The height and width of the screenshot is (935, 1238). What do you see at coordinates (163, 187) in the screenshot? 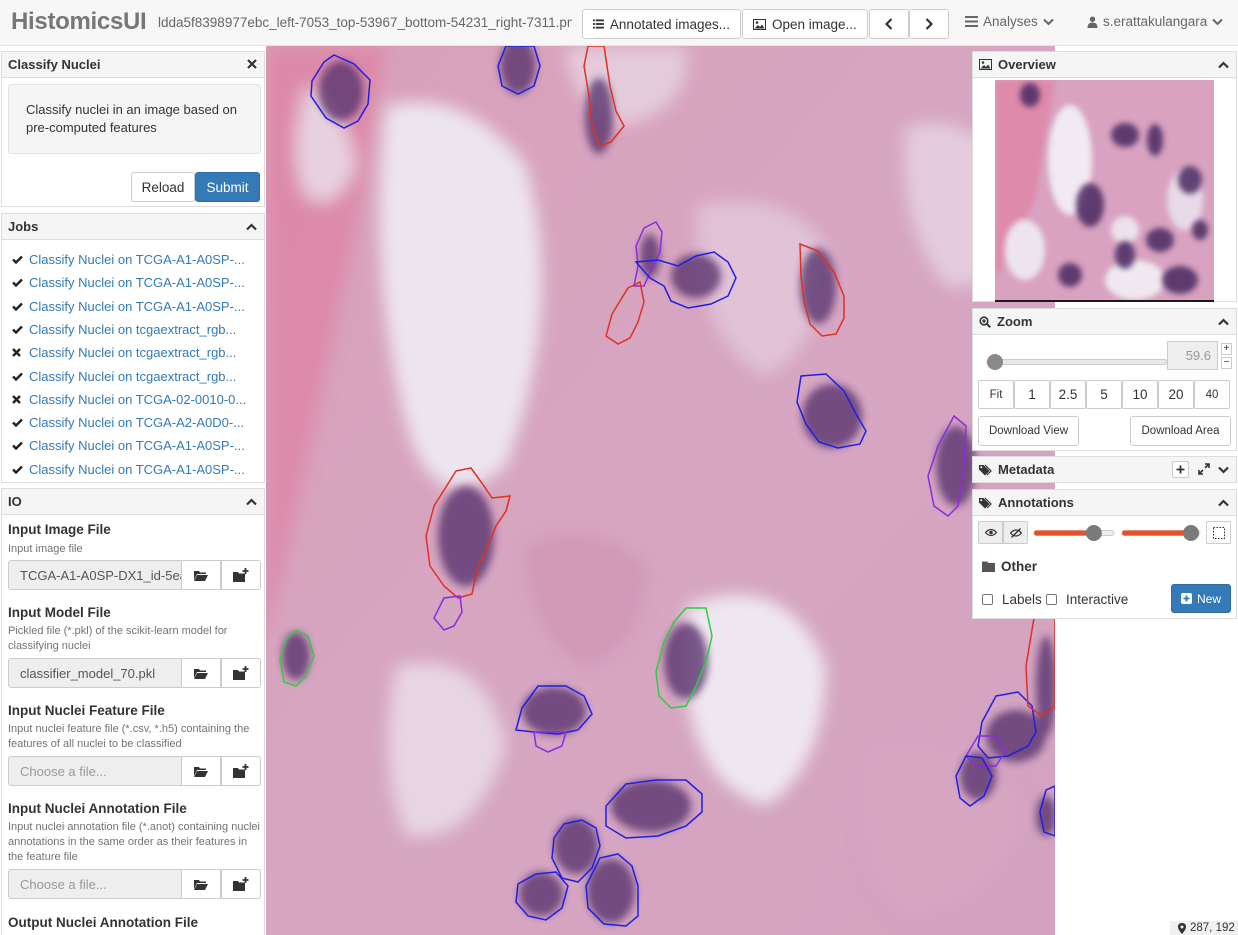
I see `reload-button: Reload` at bounding box center [163, 187].